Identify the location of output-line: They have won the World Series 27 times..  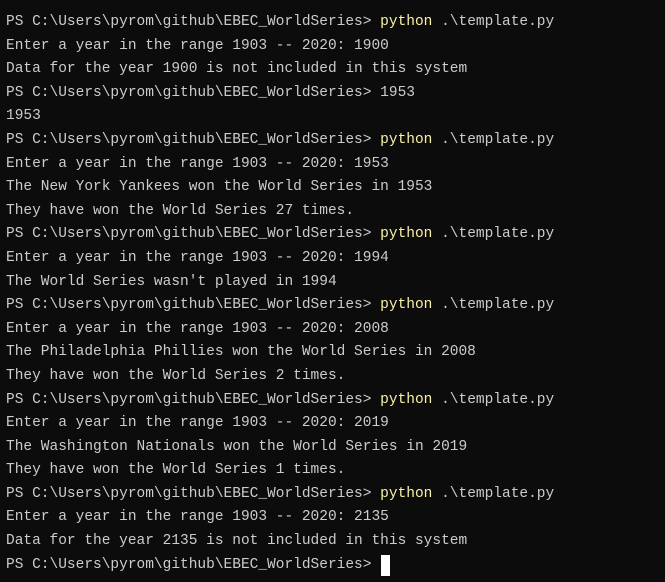
(180, 210).